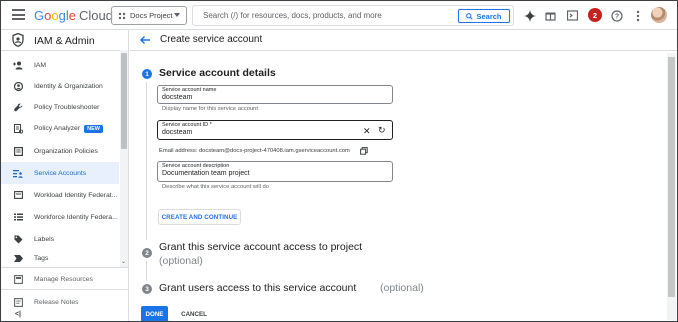 The image size is (678, 322). What do you see at coordinates (364, 151) in the screenshot?
I see `copy-icon` at bounding box center [364, 151].